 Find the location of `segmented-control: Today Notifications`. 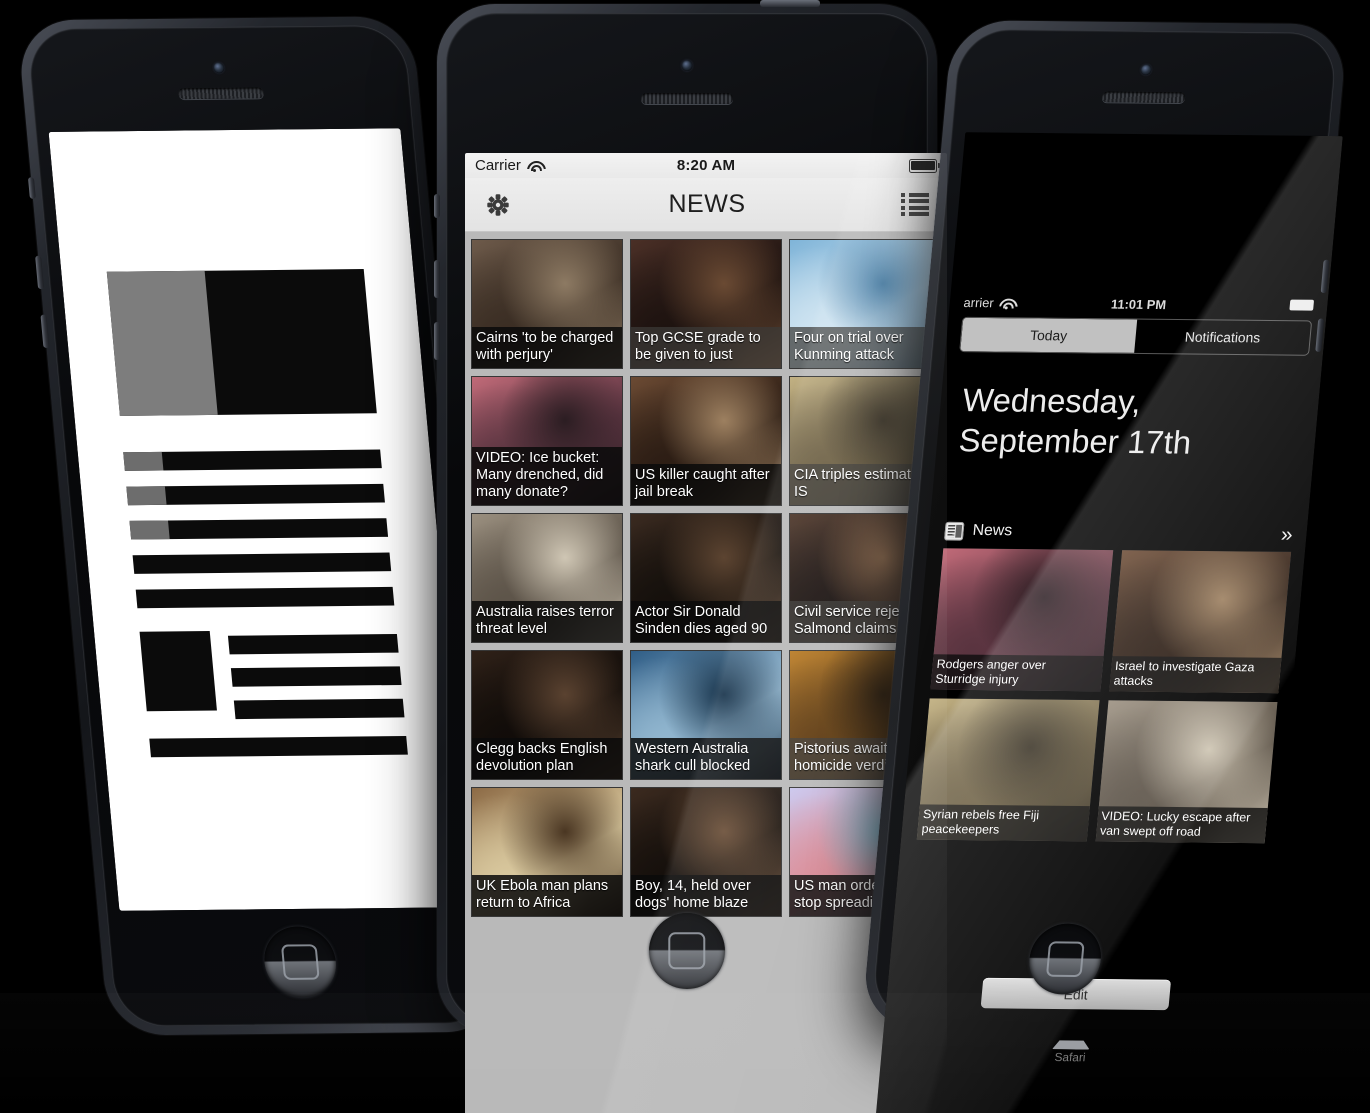

segmented-control: Today Notifications is located at coordinates (1136, 336).